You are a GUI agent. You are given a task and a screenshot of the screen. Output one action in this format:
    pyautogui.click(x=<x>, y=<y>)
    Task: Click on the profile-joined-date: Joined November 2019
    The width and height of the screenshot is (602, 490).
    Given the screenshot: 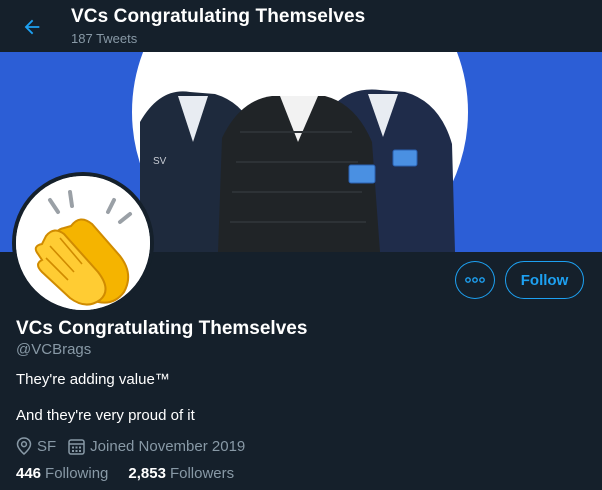 What is the action you would take?
    pyautogui.click(x=168, y=446)
    